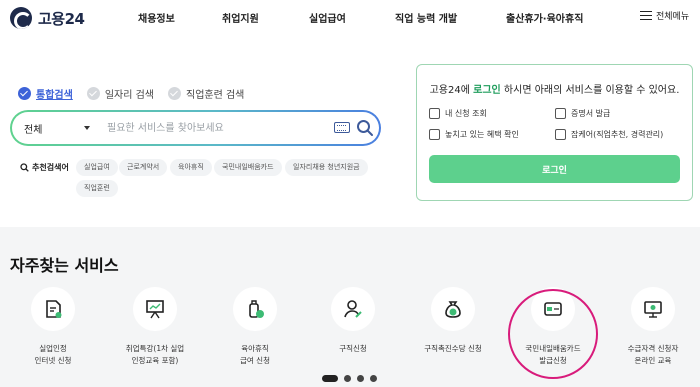 The image size is (700, 387). Describe the element at coordinates (352, 378) in the screenshot. I see `carousel-pagination` at that location.